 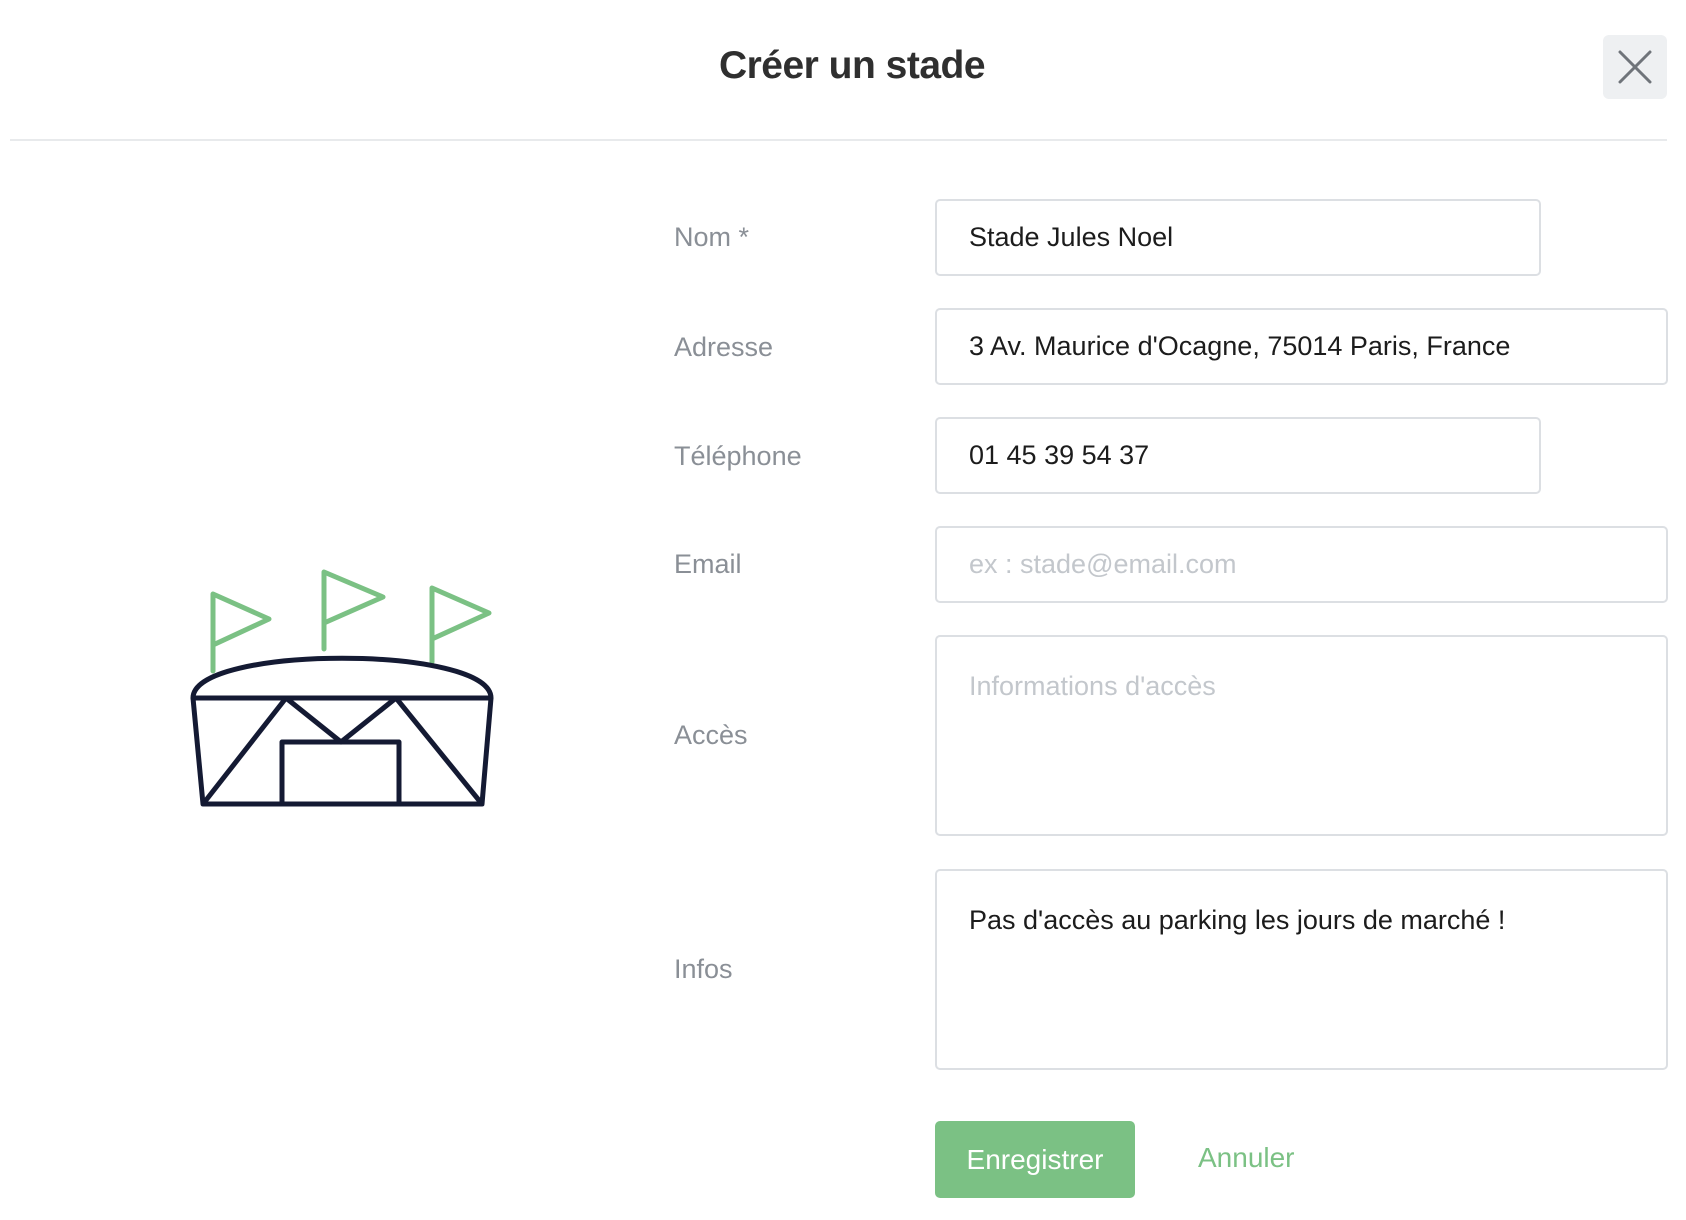 What do you see at coordinates (711, 735) in the screenshot?
I see `acces-label: Accès` at bounding box center [711, 735].